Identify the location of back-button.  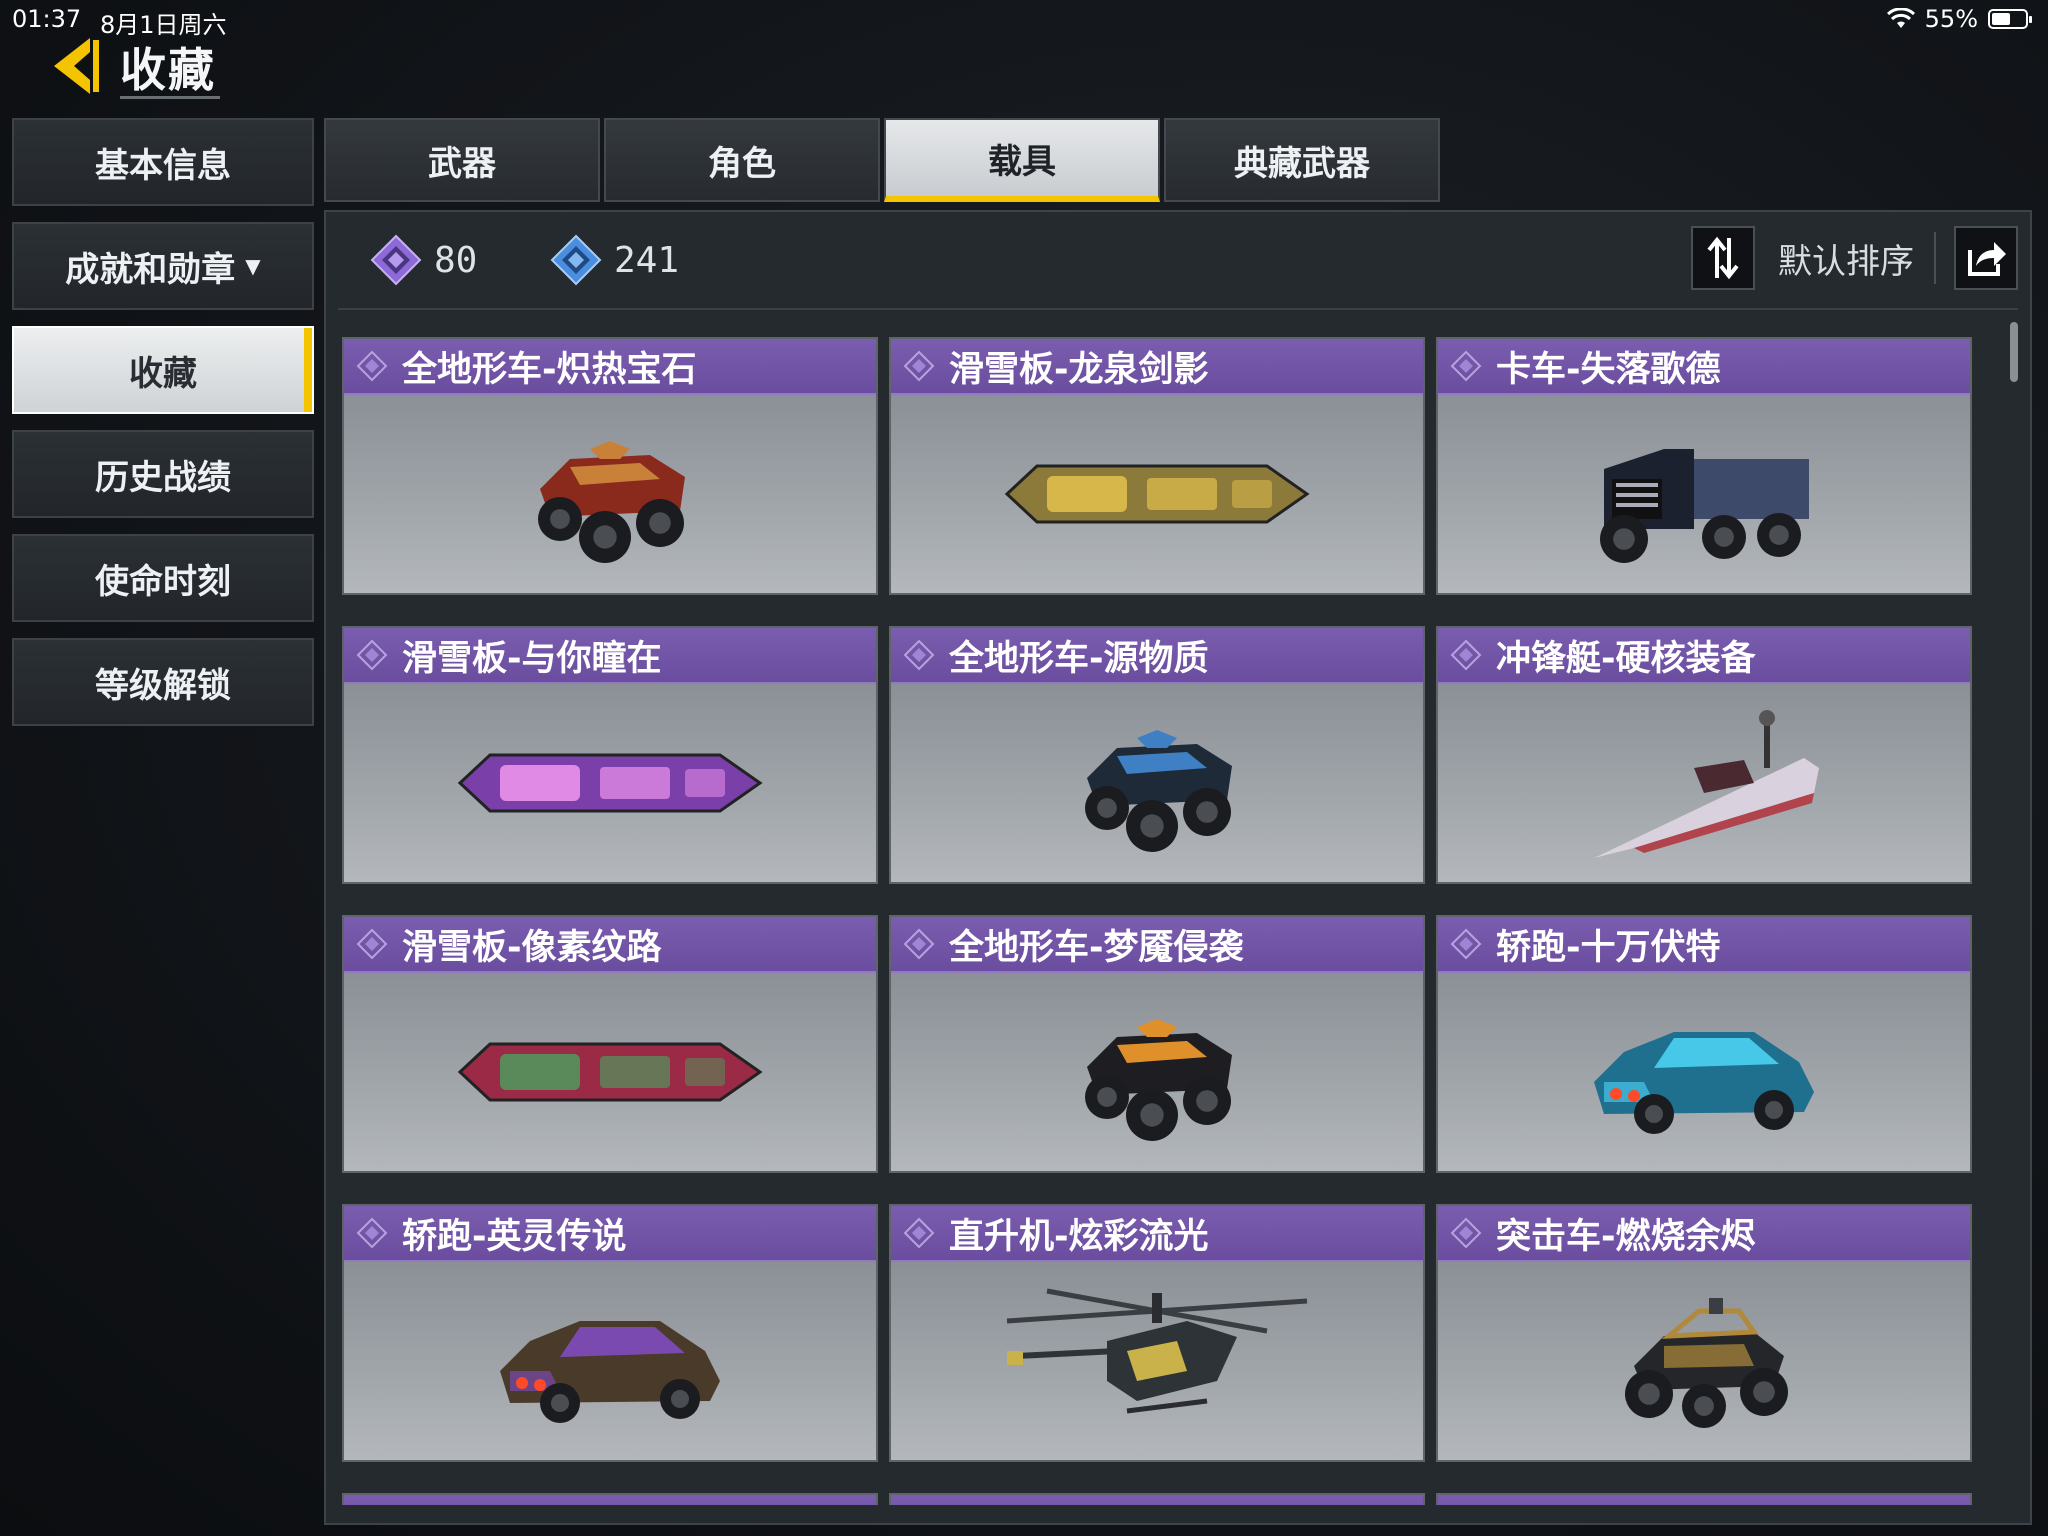
(82, 66).